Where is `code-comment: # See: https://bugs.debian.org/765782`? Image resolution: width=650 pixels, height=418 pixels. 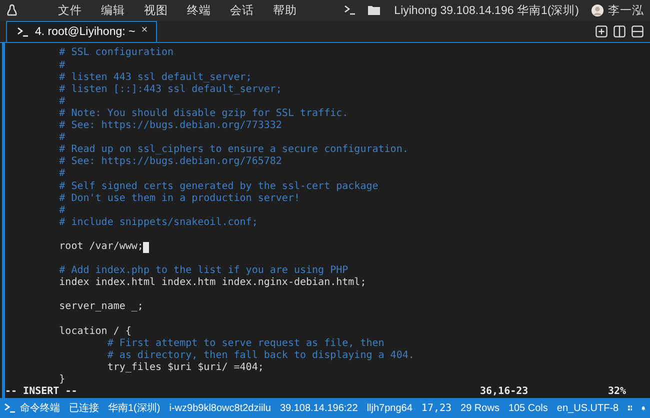
code-comment: # See: https://bugs.debian.org/765782 is located at coordinates (170, 162).